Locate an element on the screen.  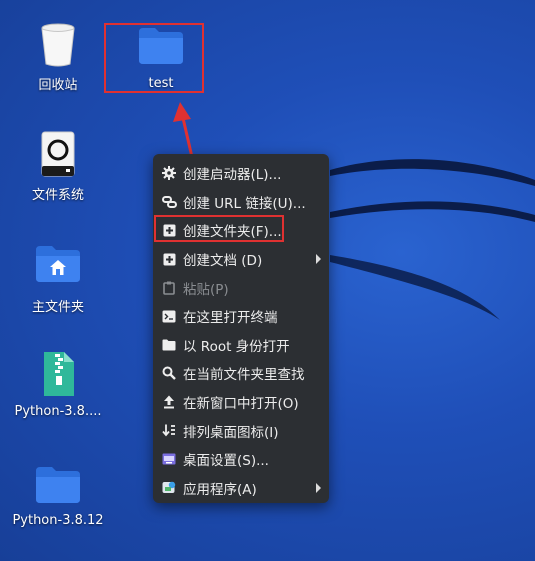
menu-item-applications: 应用程序(A) is located at coordinates (241, 488).